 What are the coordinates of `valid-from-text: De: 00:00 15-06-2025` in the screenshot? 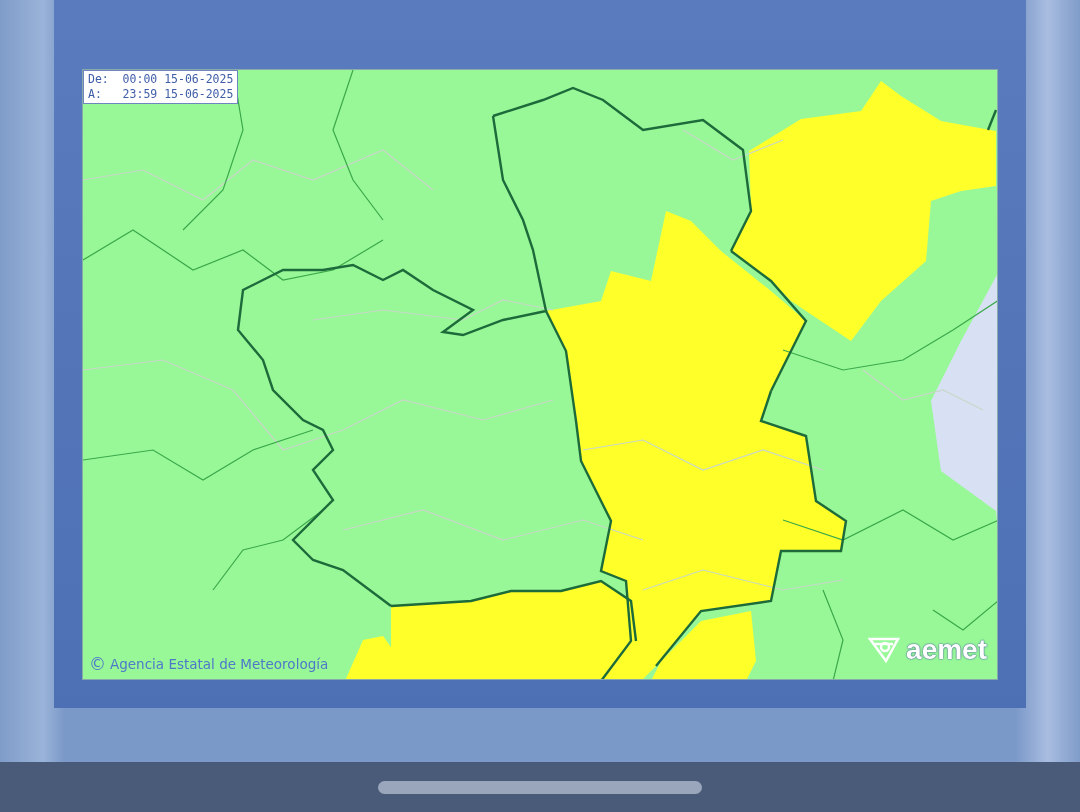 It's located at (161, 79).